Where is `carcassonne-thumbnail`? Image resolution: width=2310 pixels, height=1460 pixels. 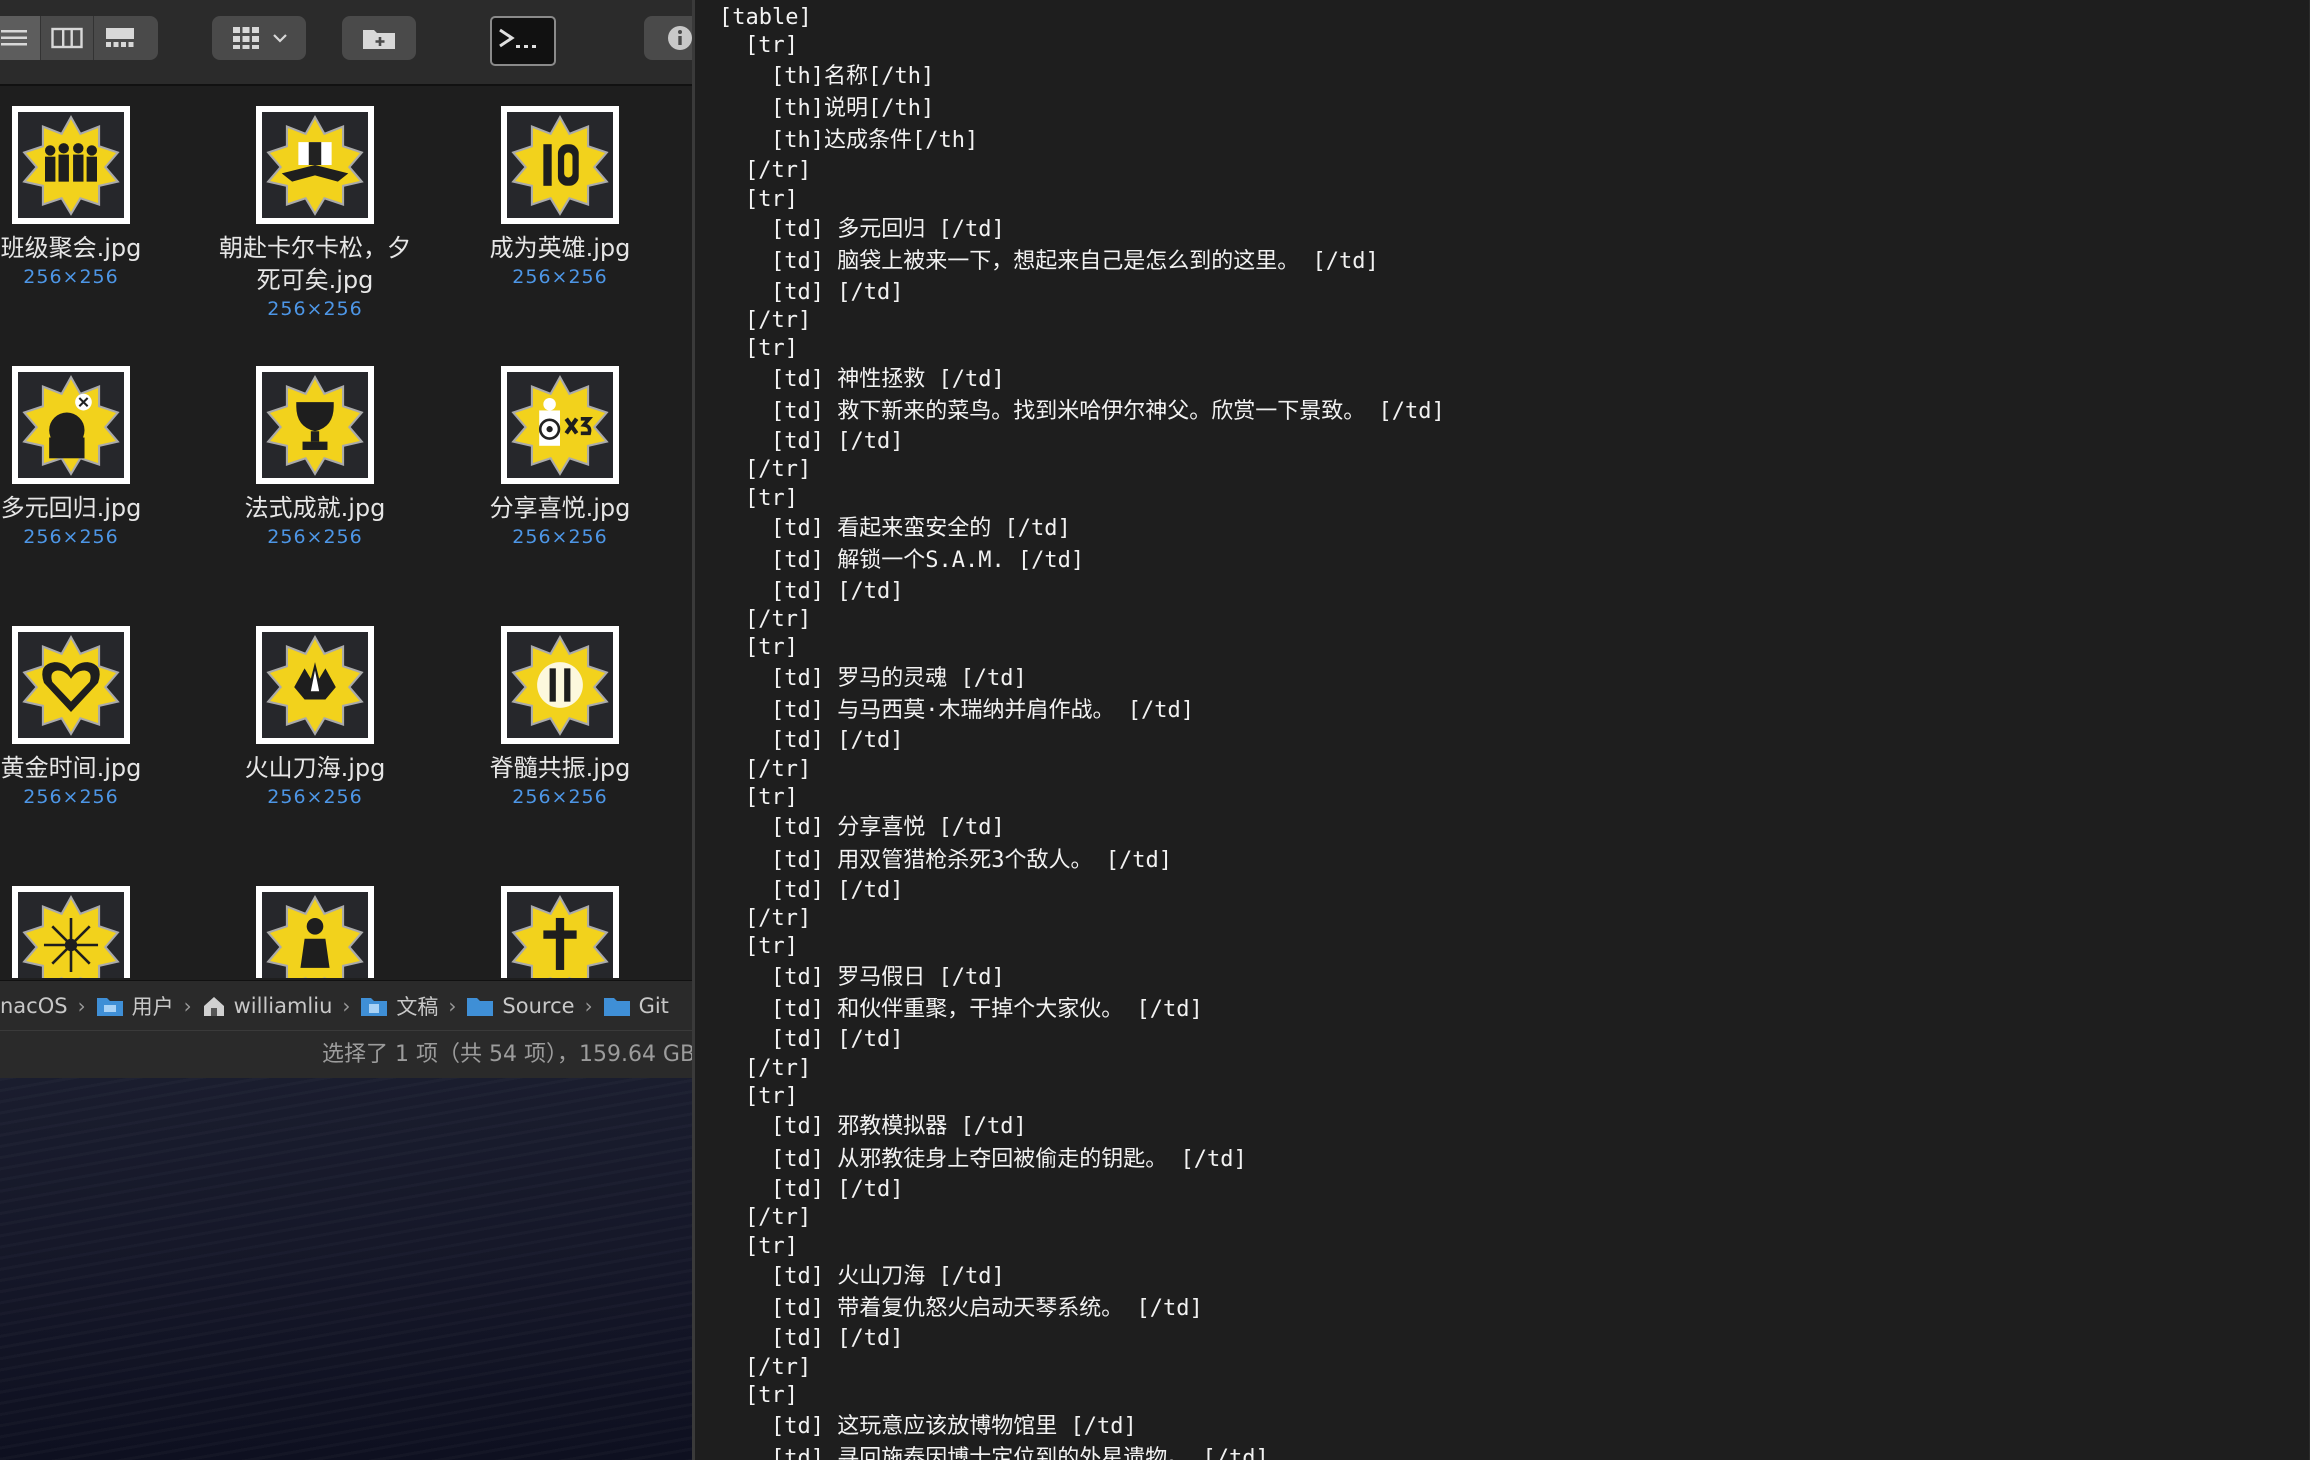 carcassonne-thumbnail is located at coordinates (315, 165).